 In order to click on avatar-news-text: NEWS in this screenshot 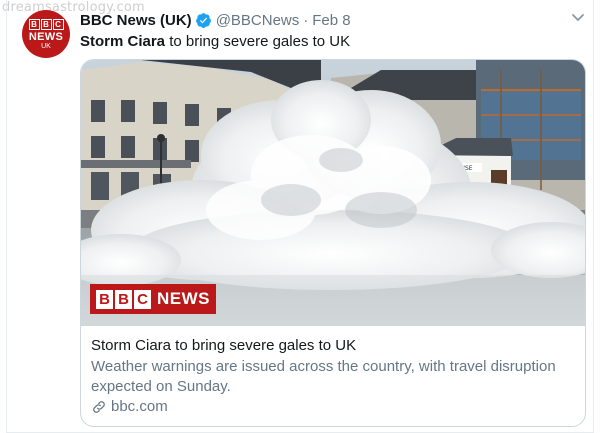, I will do `click(46, 37)`.